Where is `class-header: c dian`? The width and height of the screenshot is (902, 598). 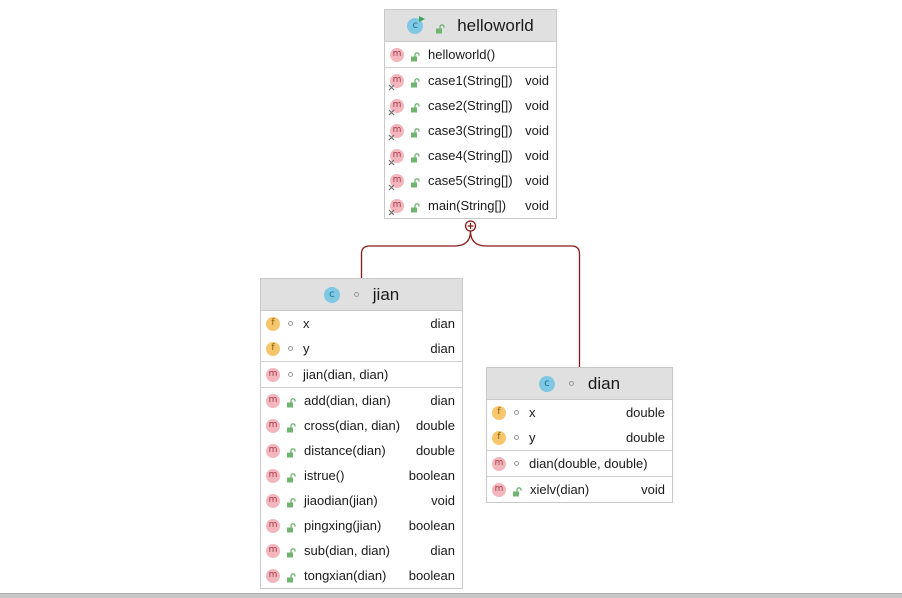
class-header: c dian is located at coordinates (579, 384).